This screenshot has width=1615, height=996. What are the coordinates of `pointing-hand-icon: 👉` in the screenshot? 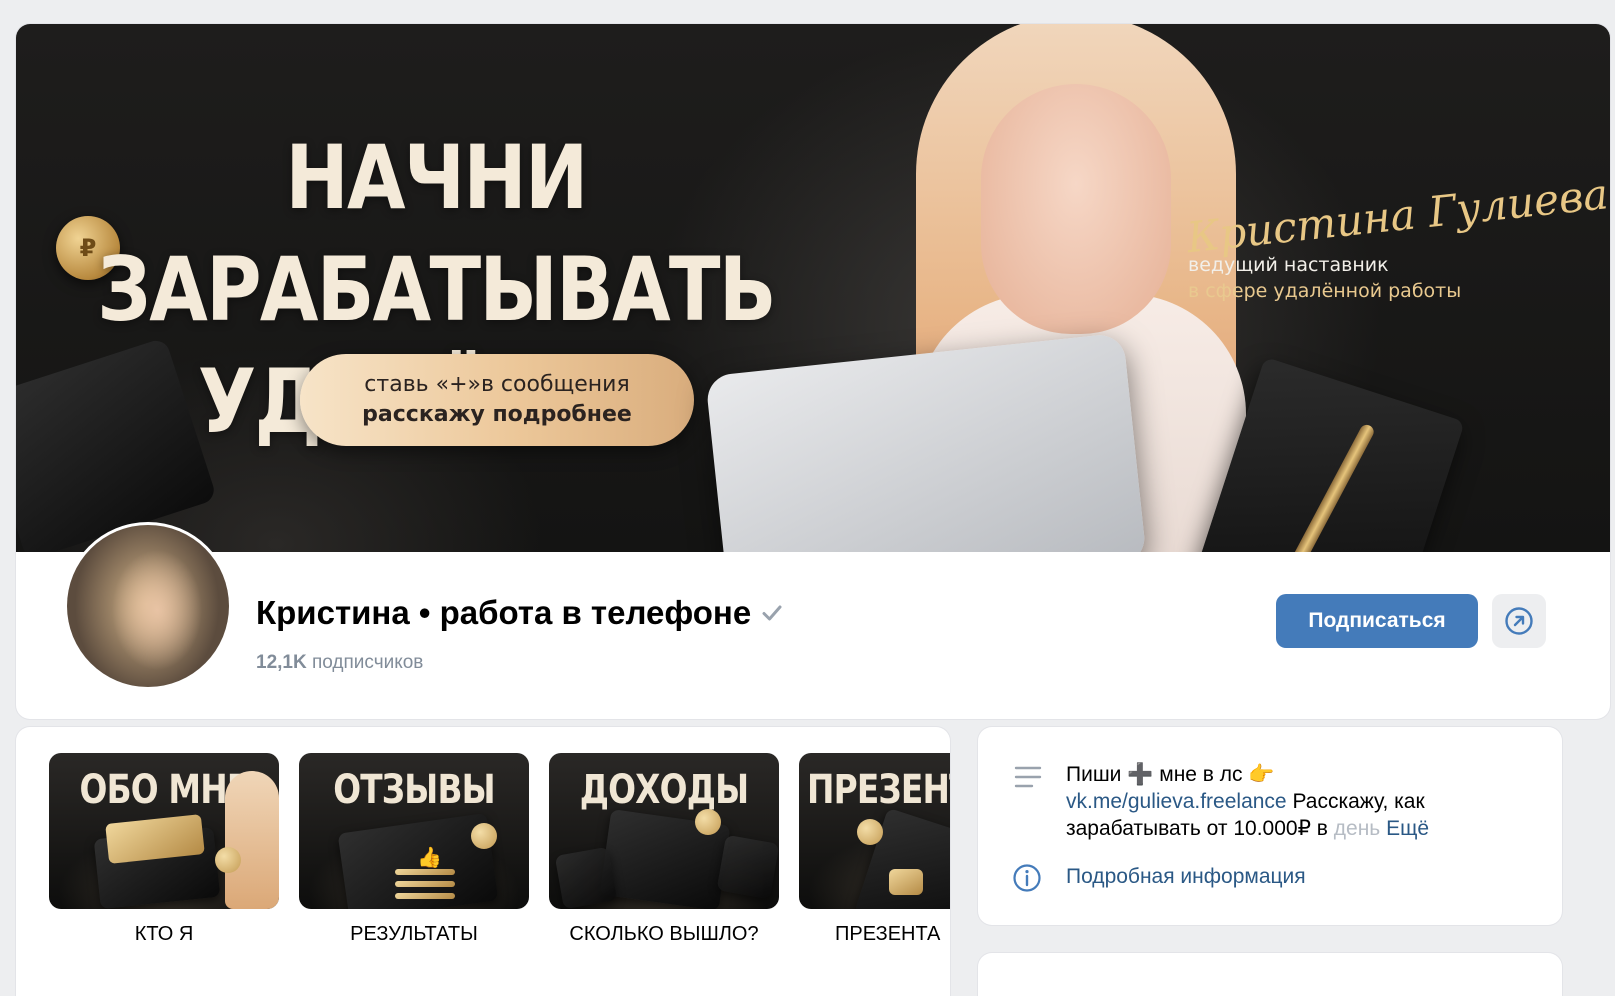 It's located at (1261, 774).